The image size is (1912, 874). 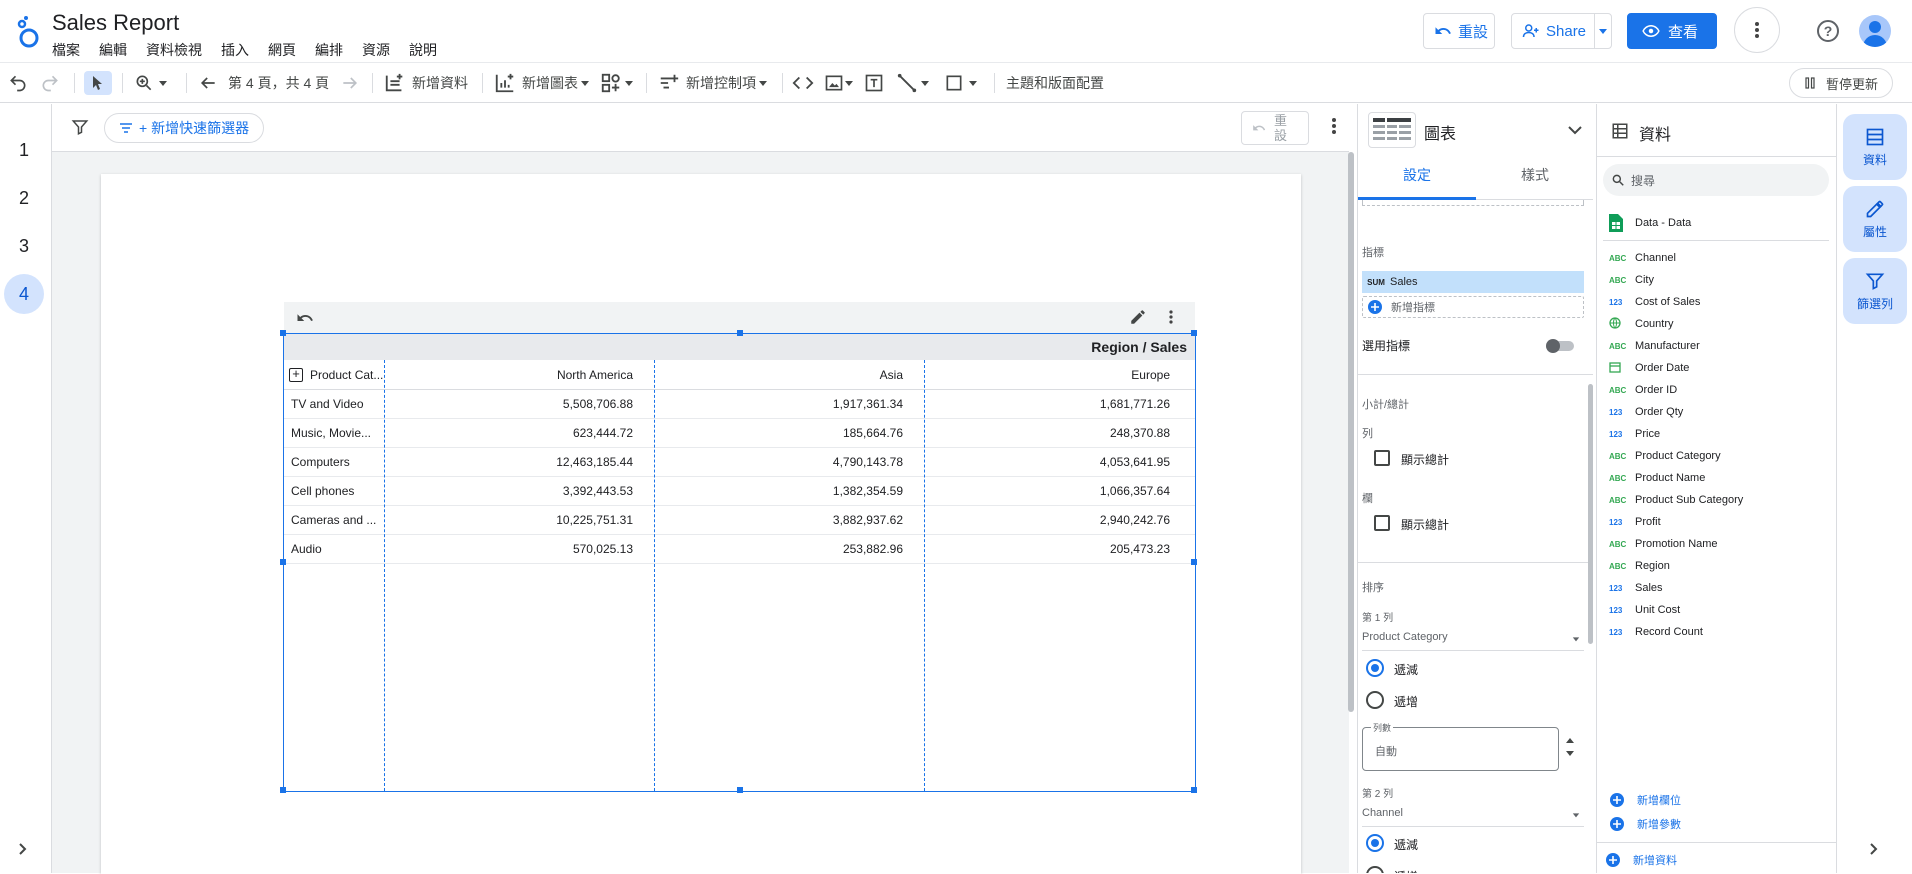 I want to click on more-options-button, so click(x=1757, y=30).